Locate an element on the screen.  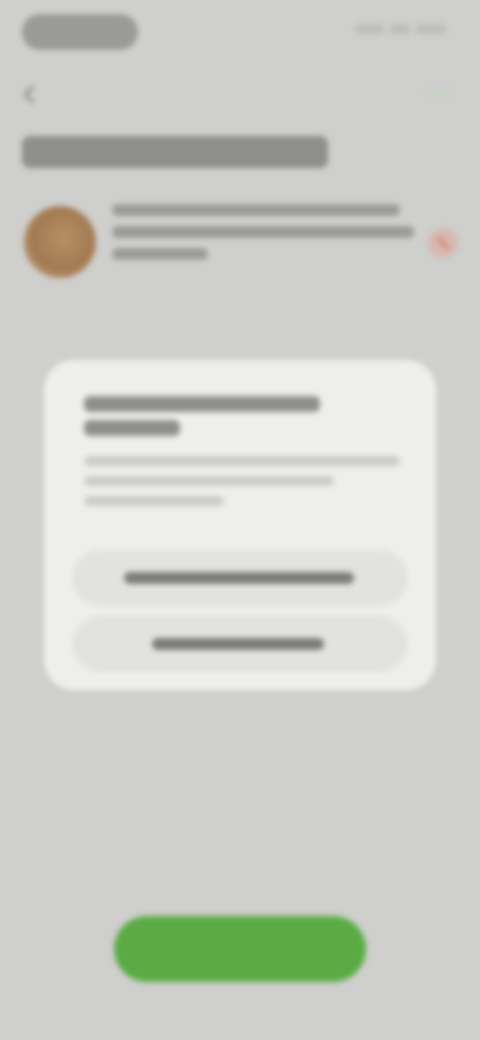
dialog-secondary-button-label is located at coordinates (238, 644).